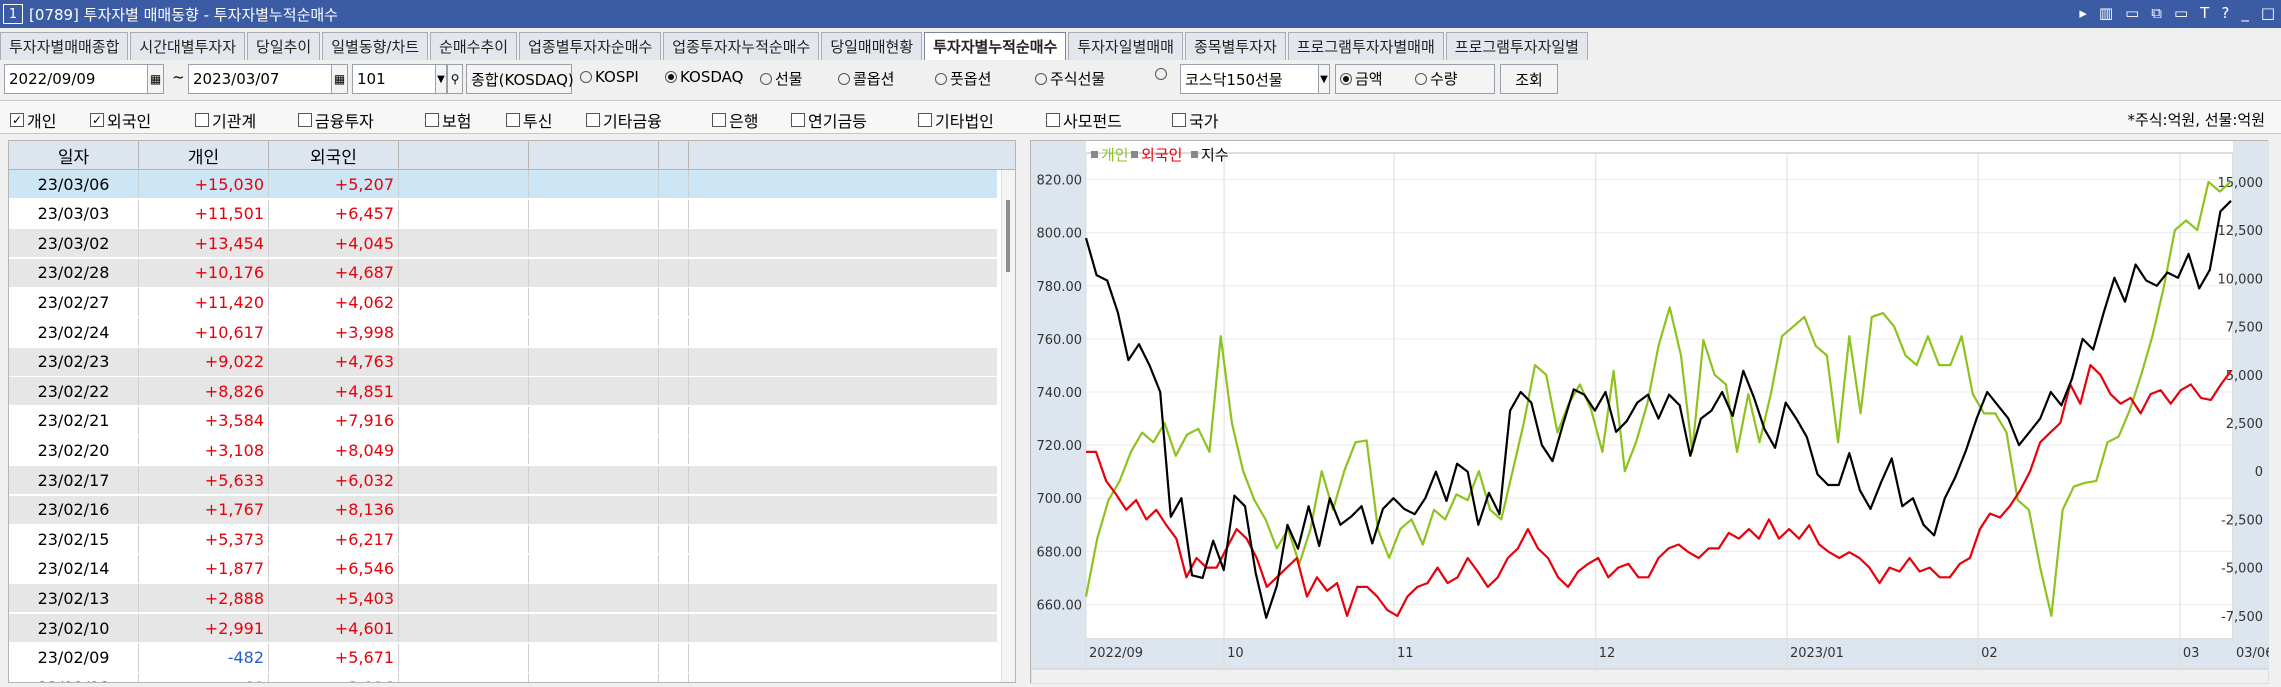  I want to click on table-row: 23/02/14 +1,877 +6,546, so click(503, 568).